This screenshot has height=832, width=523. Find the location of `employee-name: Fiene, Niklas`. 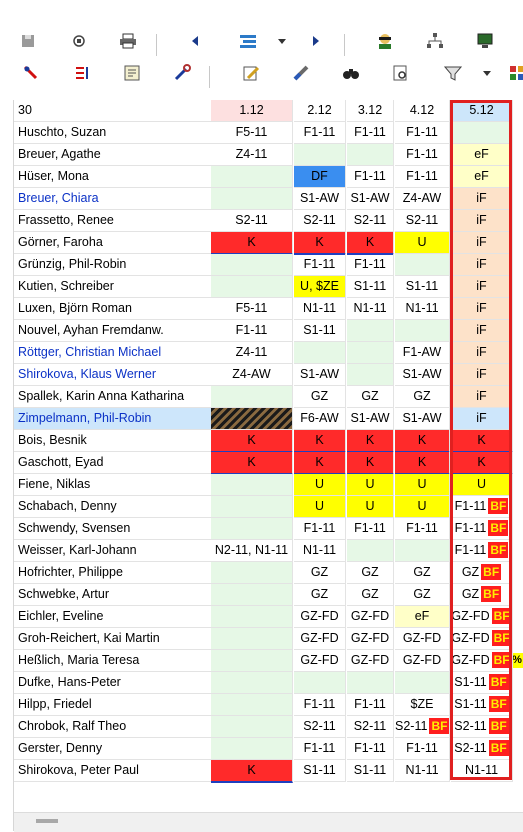

employee-name: Fiene, Niklas is located at coordinates (114, 485).